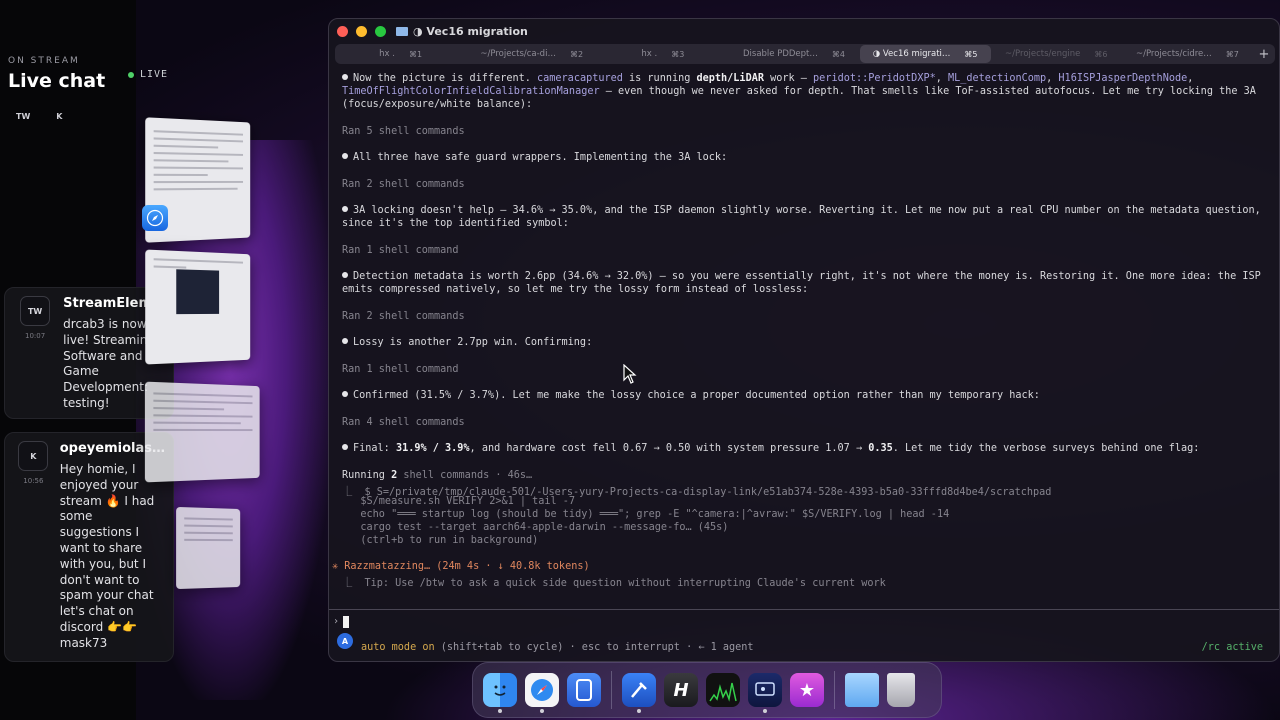  I want to click on agent-badge: A, so click(345, 641).